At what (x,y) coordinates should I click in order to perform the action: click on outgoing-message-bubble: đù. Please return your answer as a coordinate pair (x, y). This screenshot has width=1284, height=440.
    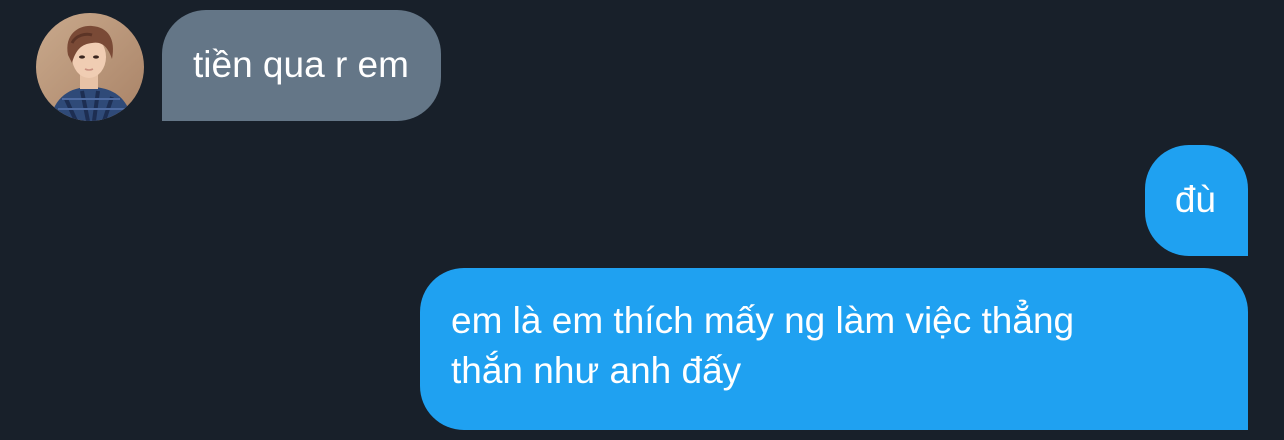
    Looking at the image, I should click on (1196, 200).